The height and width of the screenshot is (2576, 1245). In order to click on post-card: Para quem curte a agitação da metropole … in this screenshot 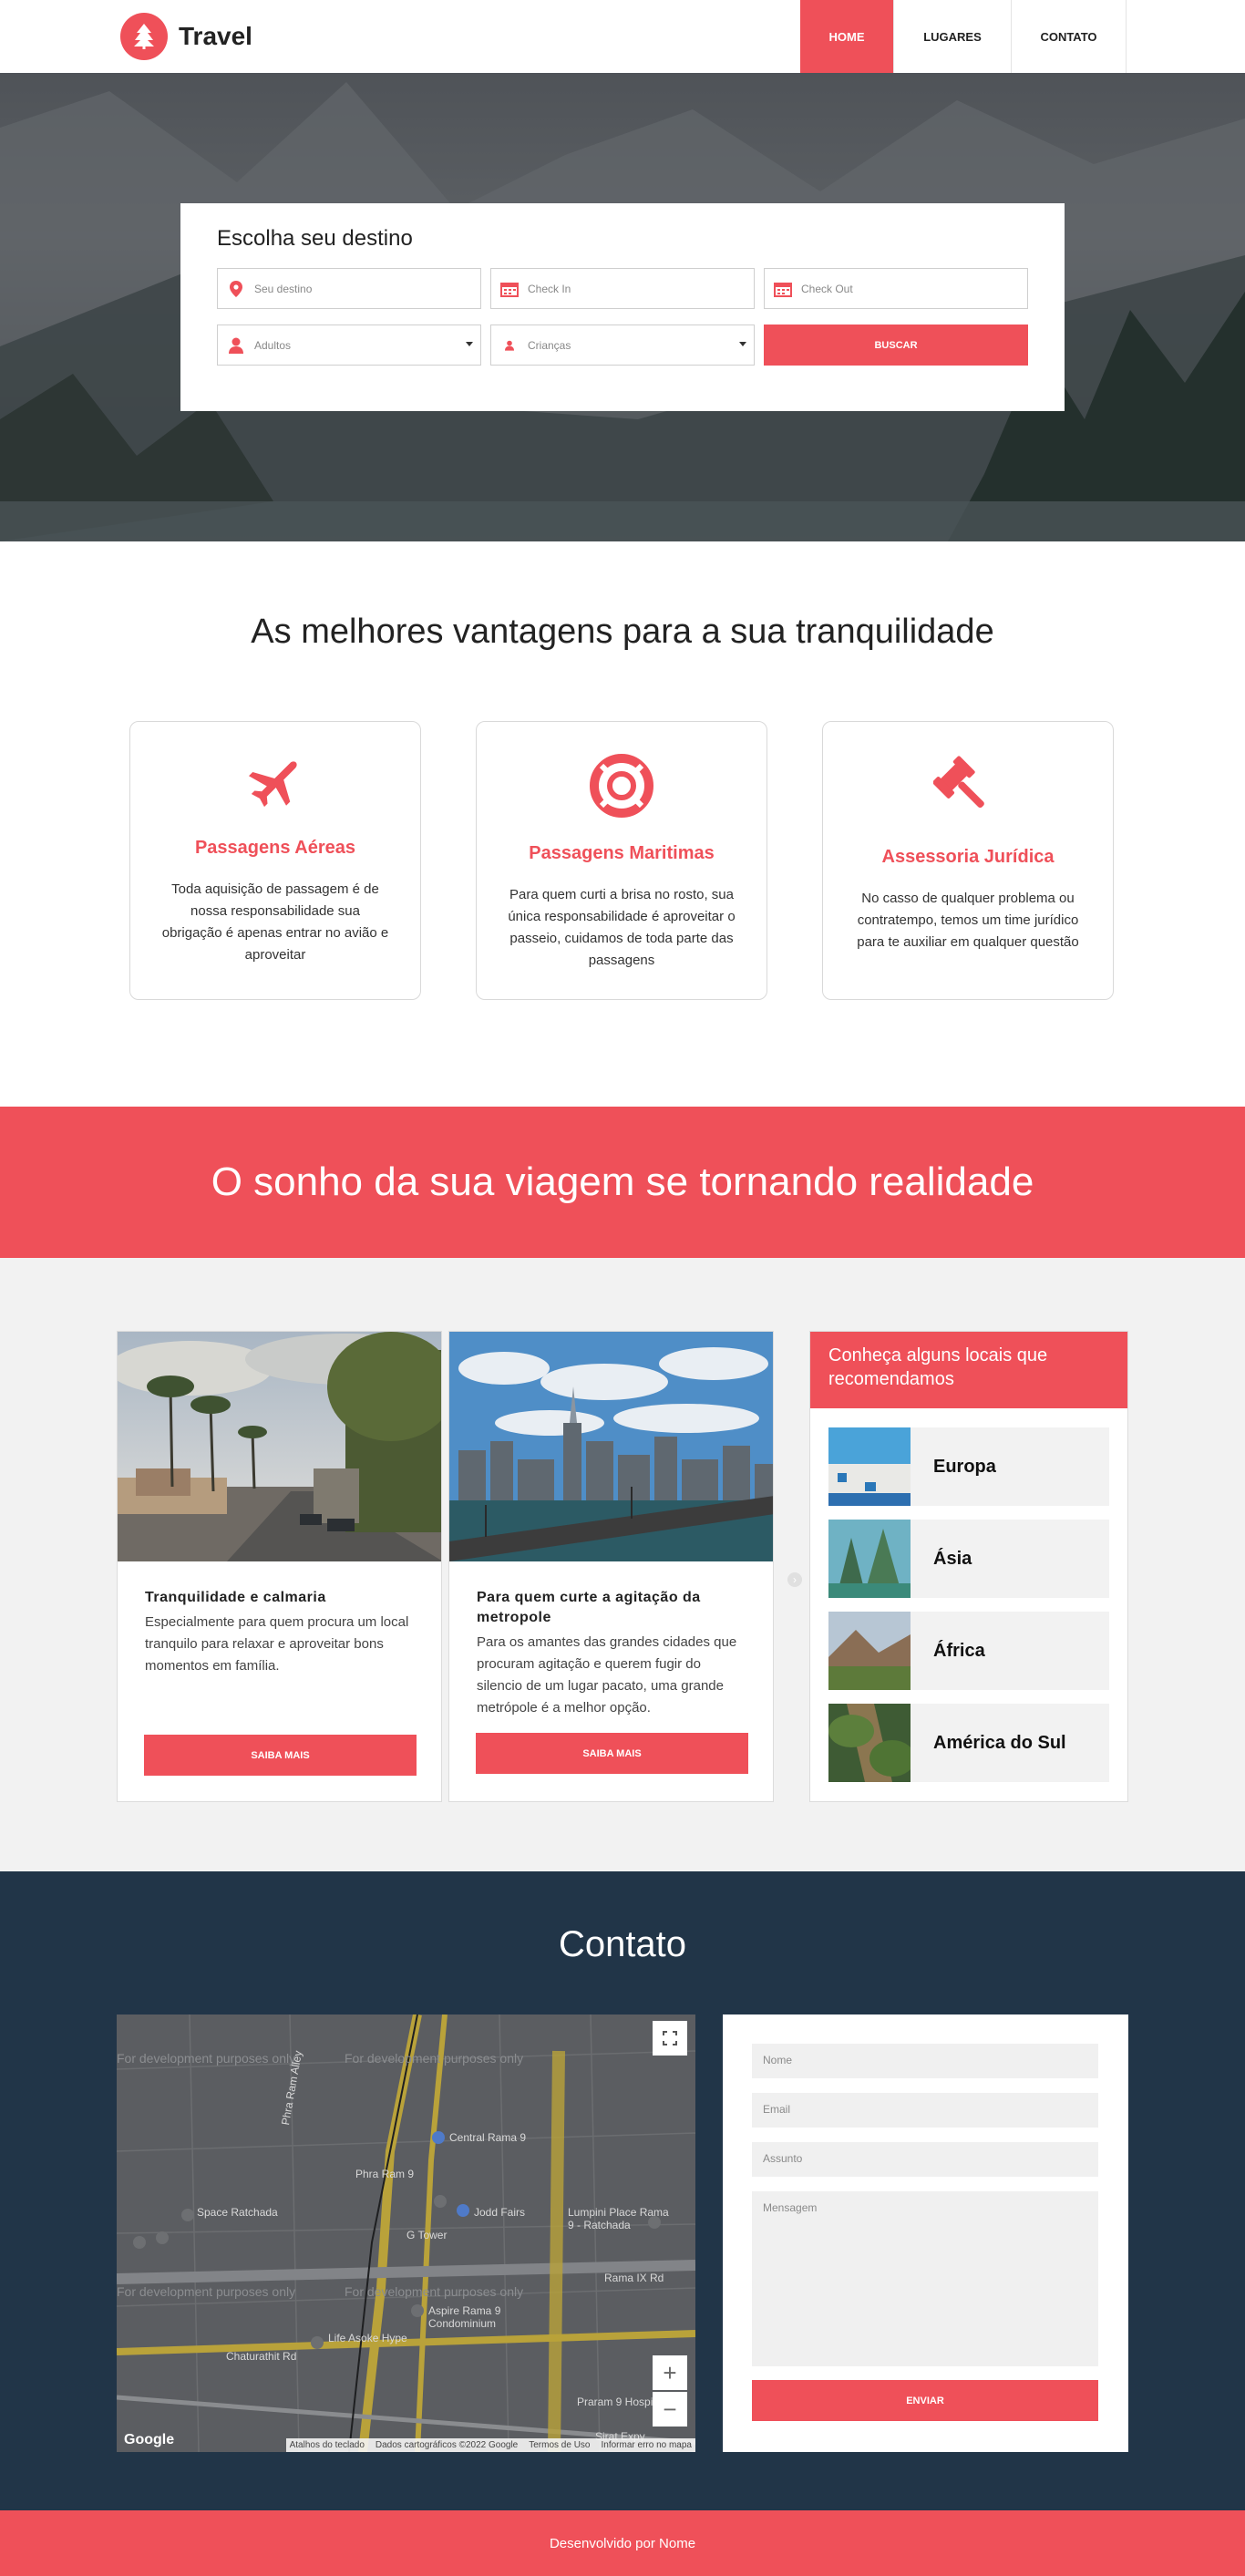, I will do `click(611, 1566)`.